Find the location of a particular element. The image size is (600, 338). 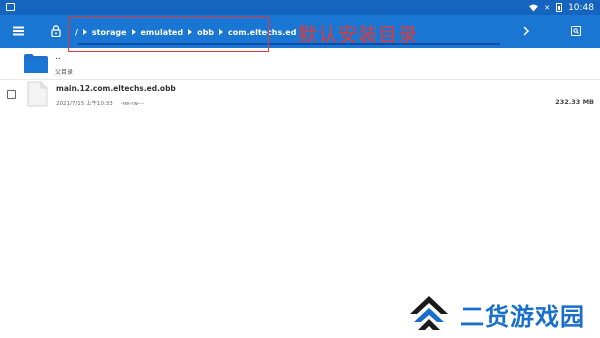

battery-icon is located at coordinates (559, 7).